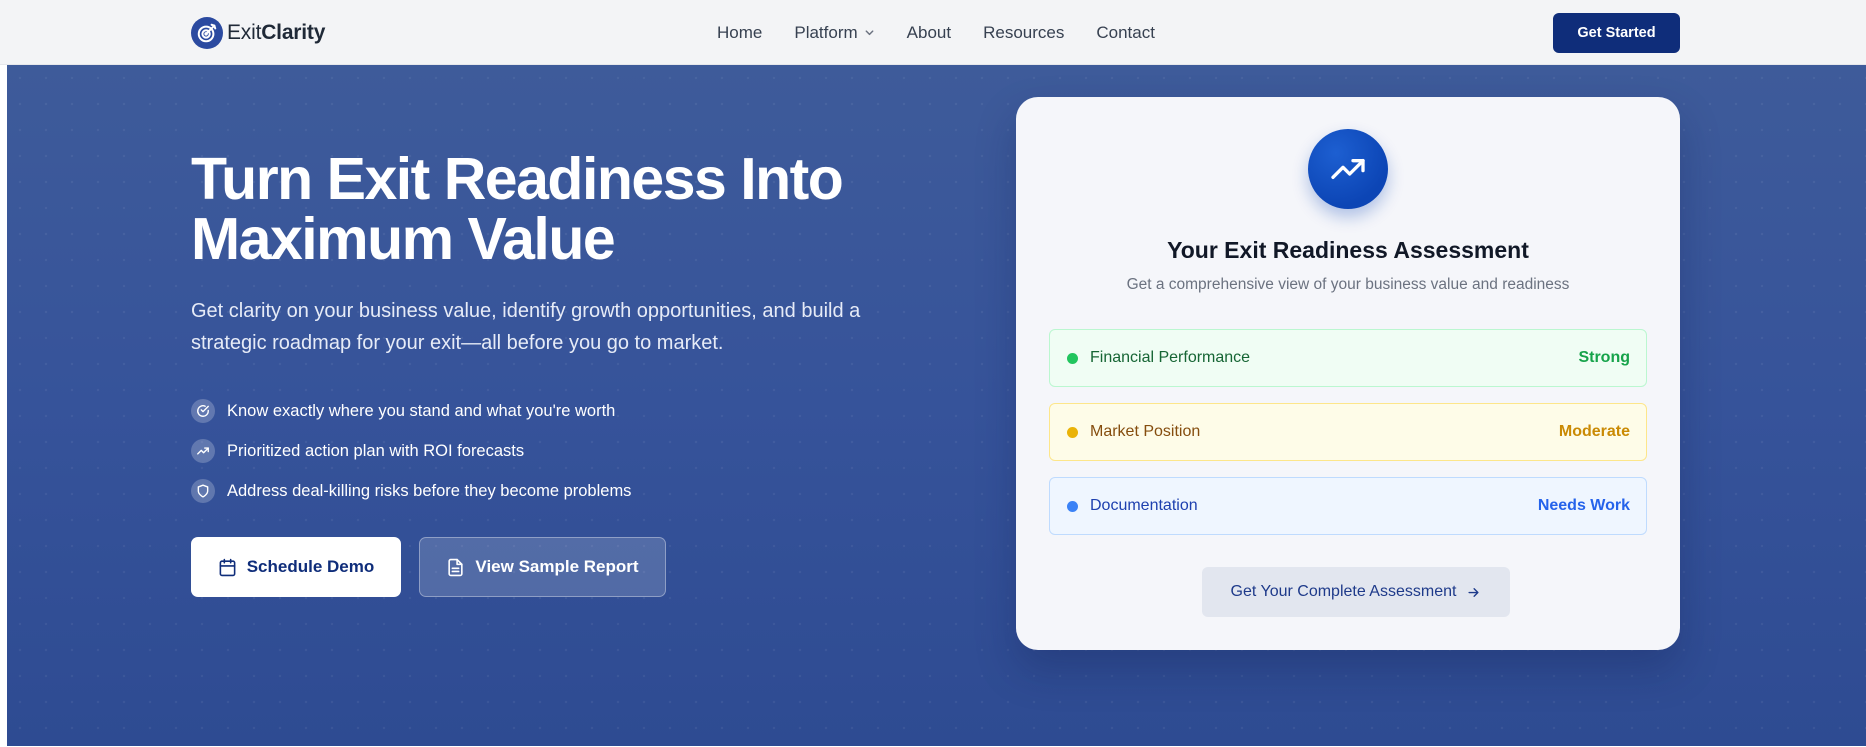 The image size is (1866, 747). What do you see at coordinates (1348, 358) in the screenshot?
I see `assessment-row-financial: Financial Performance Strong` at bounding box center [1348, 358].